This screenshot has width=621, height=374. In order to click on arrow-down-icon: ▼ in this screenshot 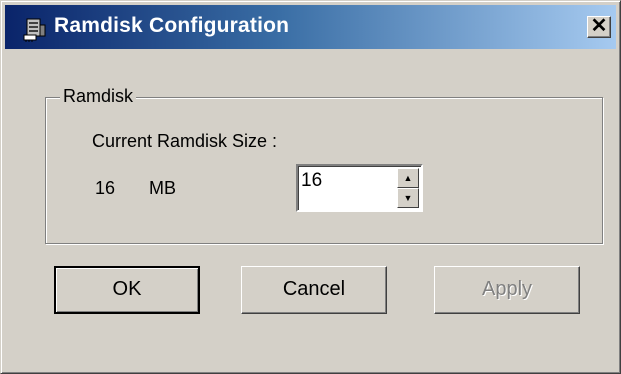, I will do `click(408, 198)`.